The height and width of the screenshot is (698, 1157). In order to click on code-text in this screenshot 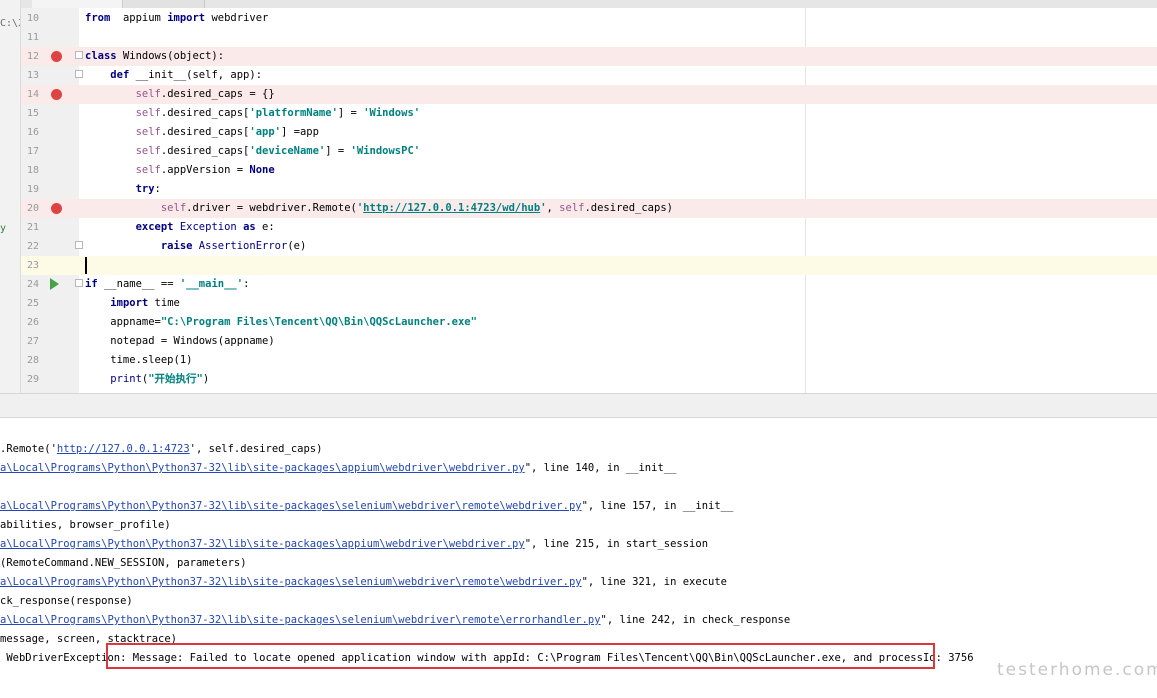, I will do `click(86, 265)`.